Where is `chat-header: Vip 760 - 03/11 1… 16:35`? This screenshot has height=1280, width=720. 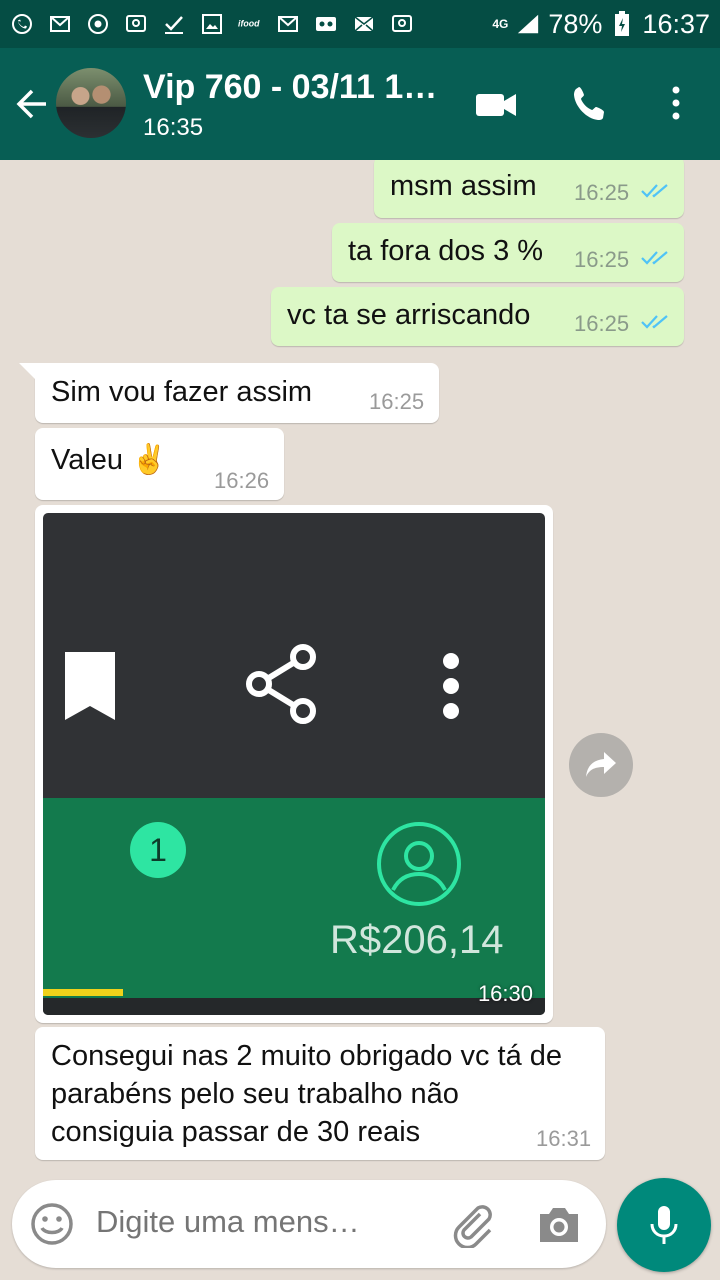 chat-header: Vip 760 - 03/11 1… 16:35 is located at coordinates (360, 104).